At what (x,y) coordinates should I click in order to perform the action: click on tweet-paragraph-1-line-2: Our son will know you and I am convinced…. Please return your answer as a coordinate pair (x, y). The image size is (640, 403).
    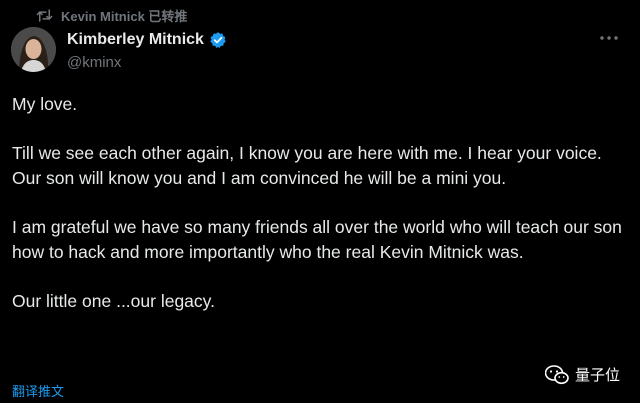
    Looking at the image, I should click on (259, 178).